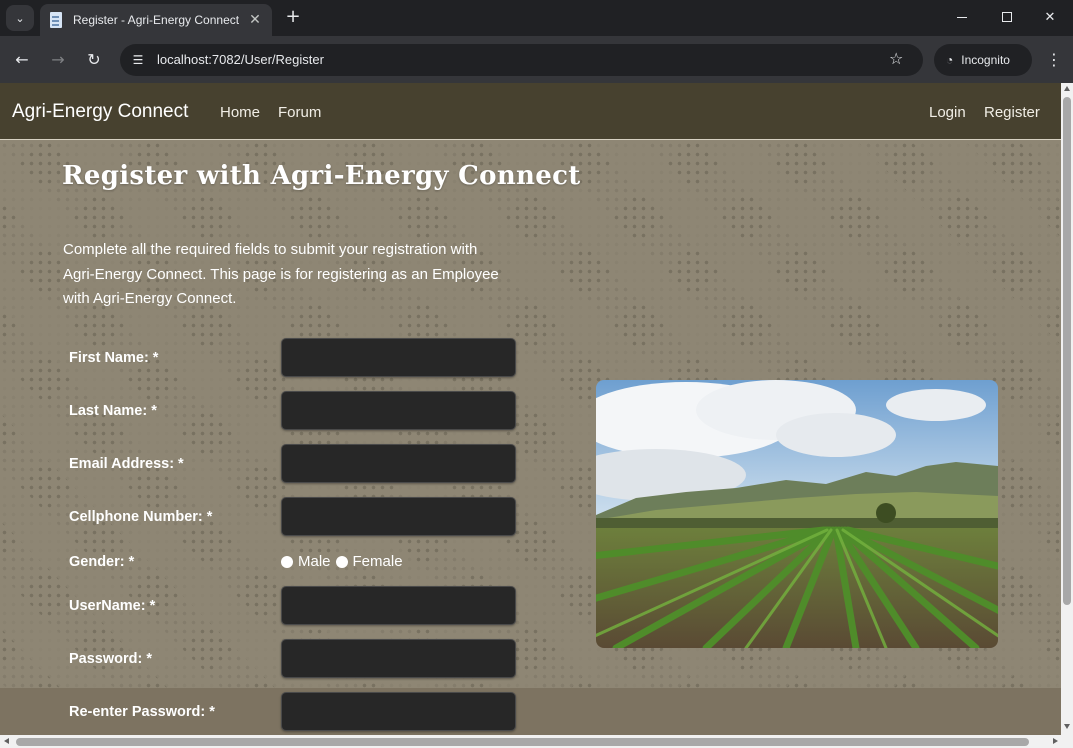 The height and width of the screenshot is (748, 1073). What do you see at coordinates (56, 20) in the screenshot?
I see `favicon-icon` at bounding box center [56, 20].